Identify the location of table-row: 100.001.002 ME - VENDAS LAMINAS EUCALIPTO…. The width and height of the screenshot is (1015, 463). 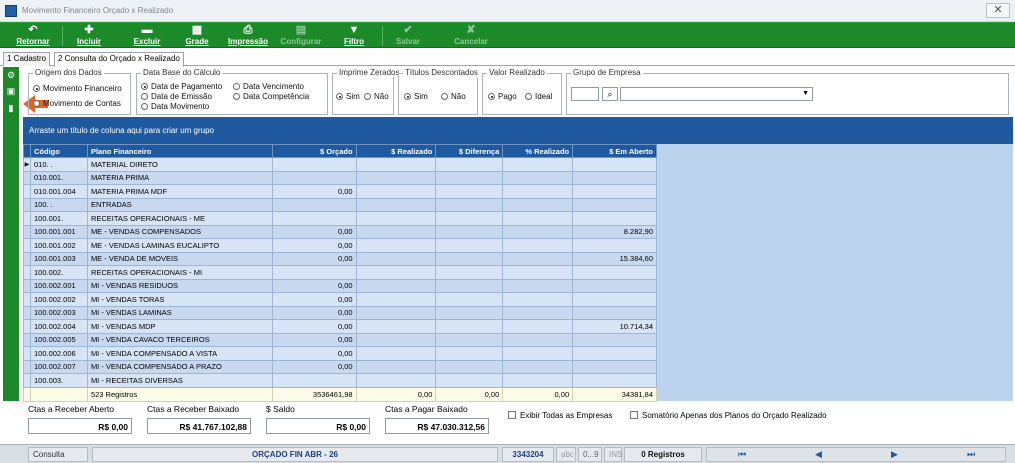
(340, 245).